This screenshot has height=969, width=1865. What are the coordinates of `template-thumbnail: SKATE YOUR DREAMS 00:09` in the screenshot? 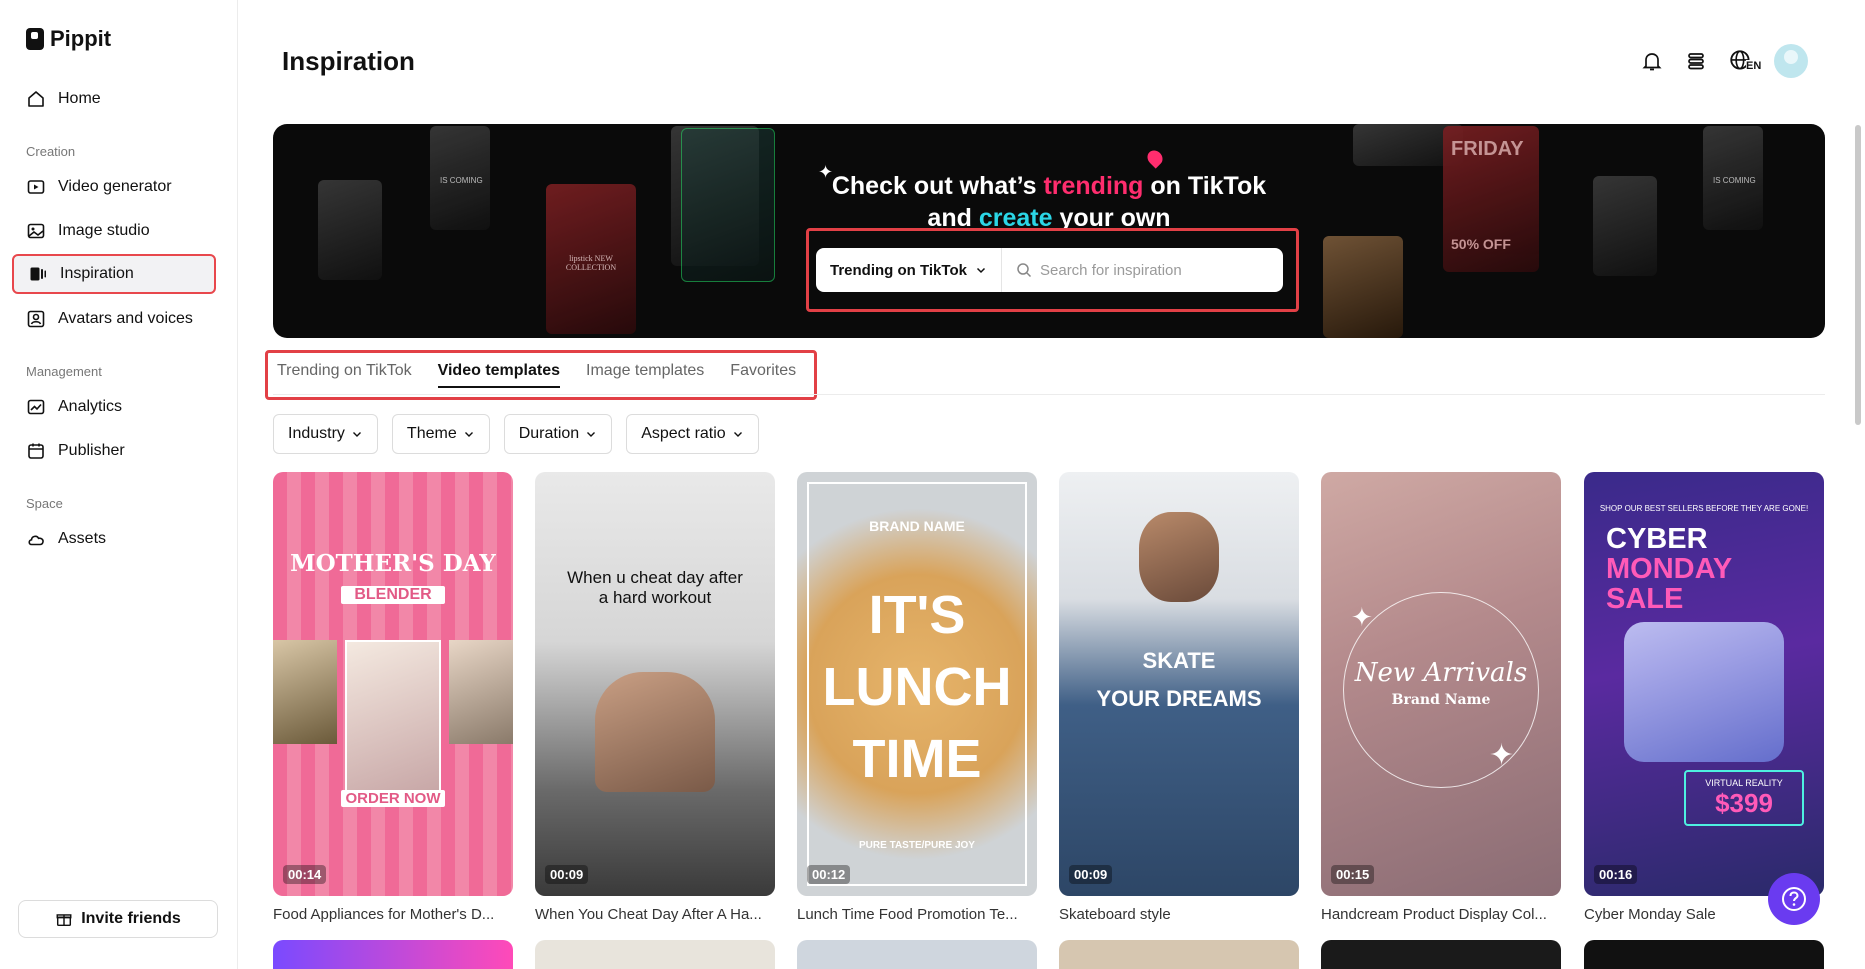 It's located at (1179, 684).